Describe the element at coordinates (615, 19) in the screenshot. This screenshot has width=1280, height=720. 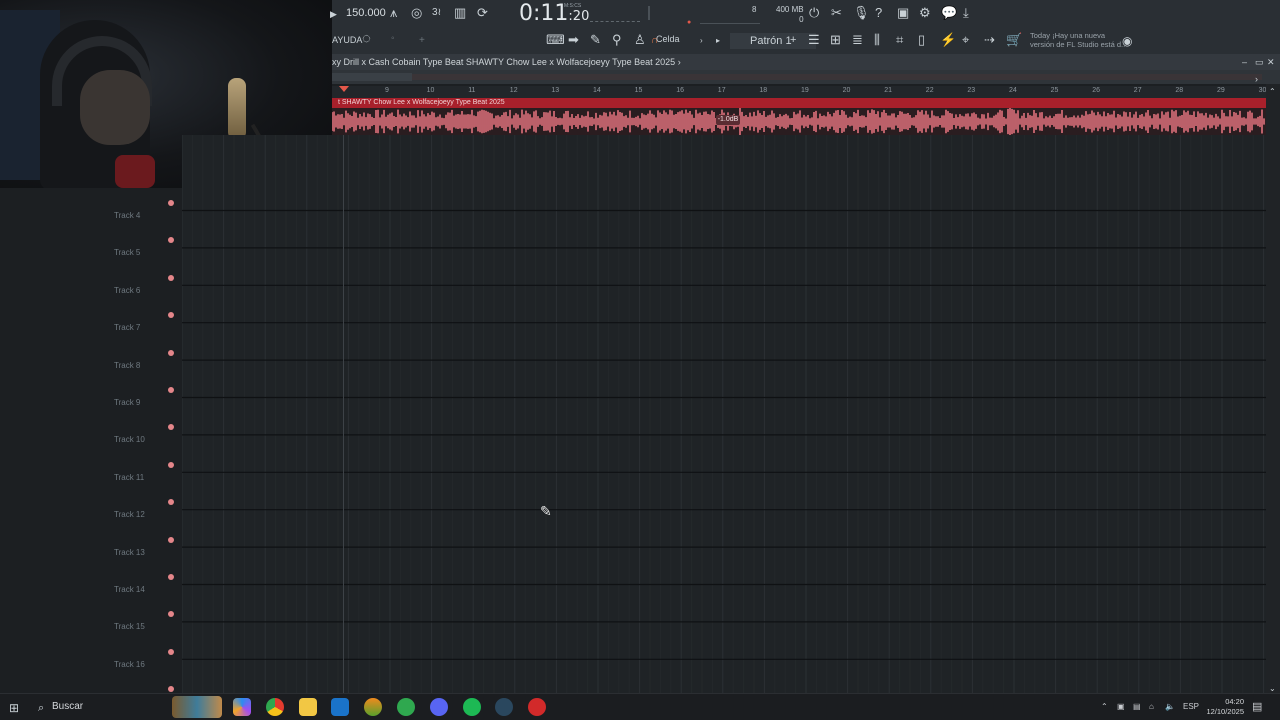
I see `song-position-slider` at that location.